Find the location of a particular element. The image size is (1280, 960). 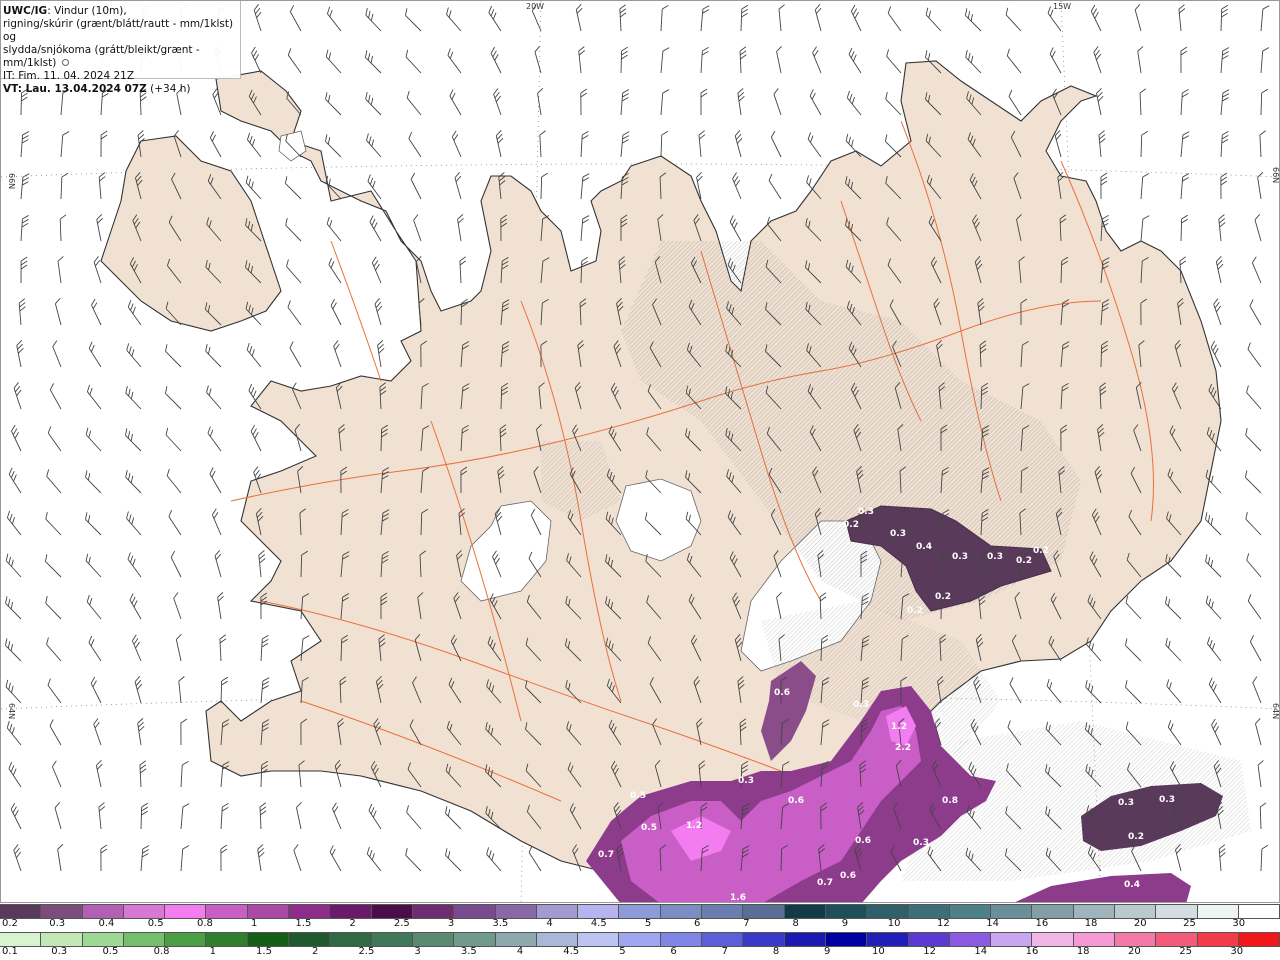

precip-value-label: 0.2 is located at coordinates (915, 611).